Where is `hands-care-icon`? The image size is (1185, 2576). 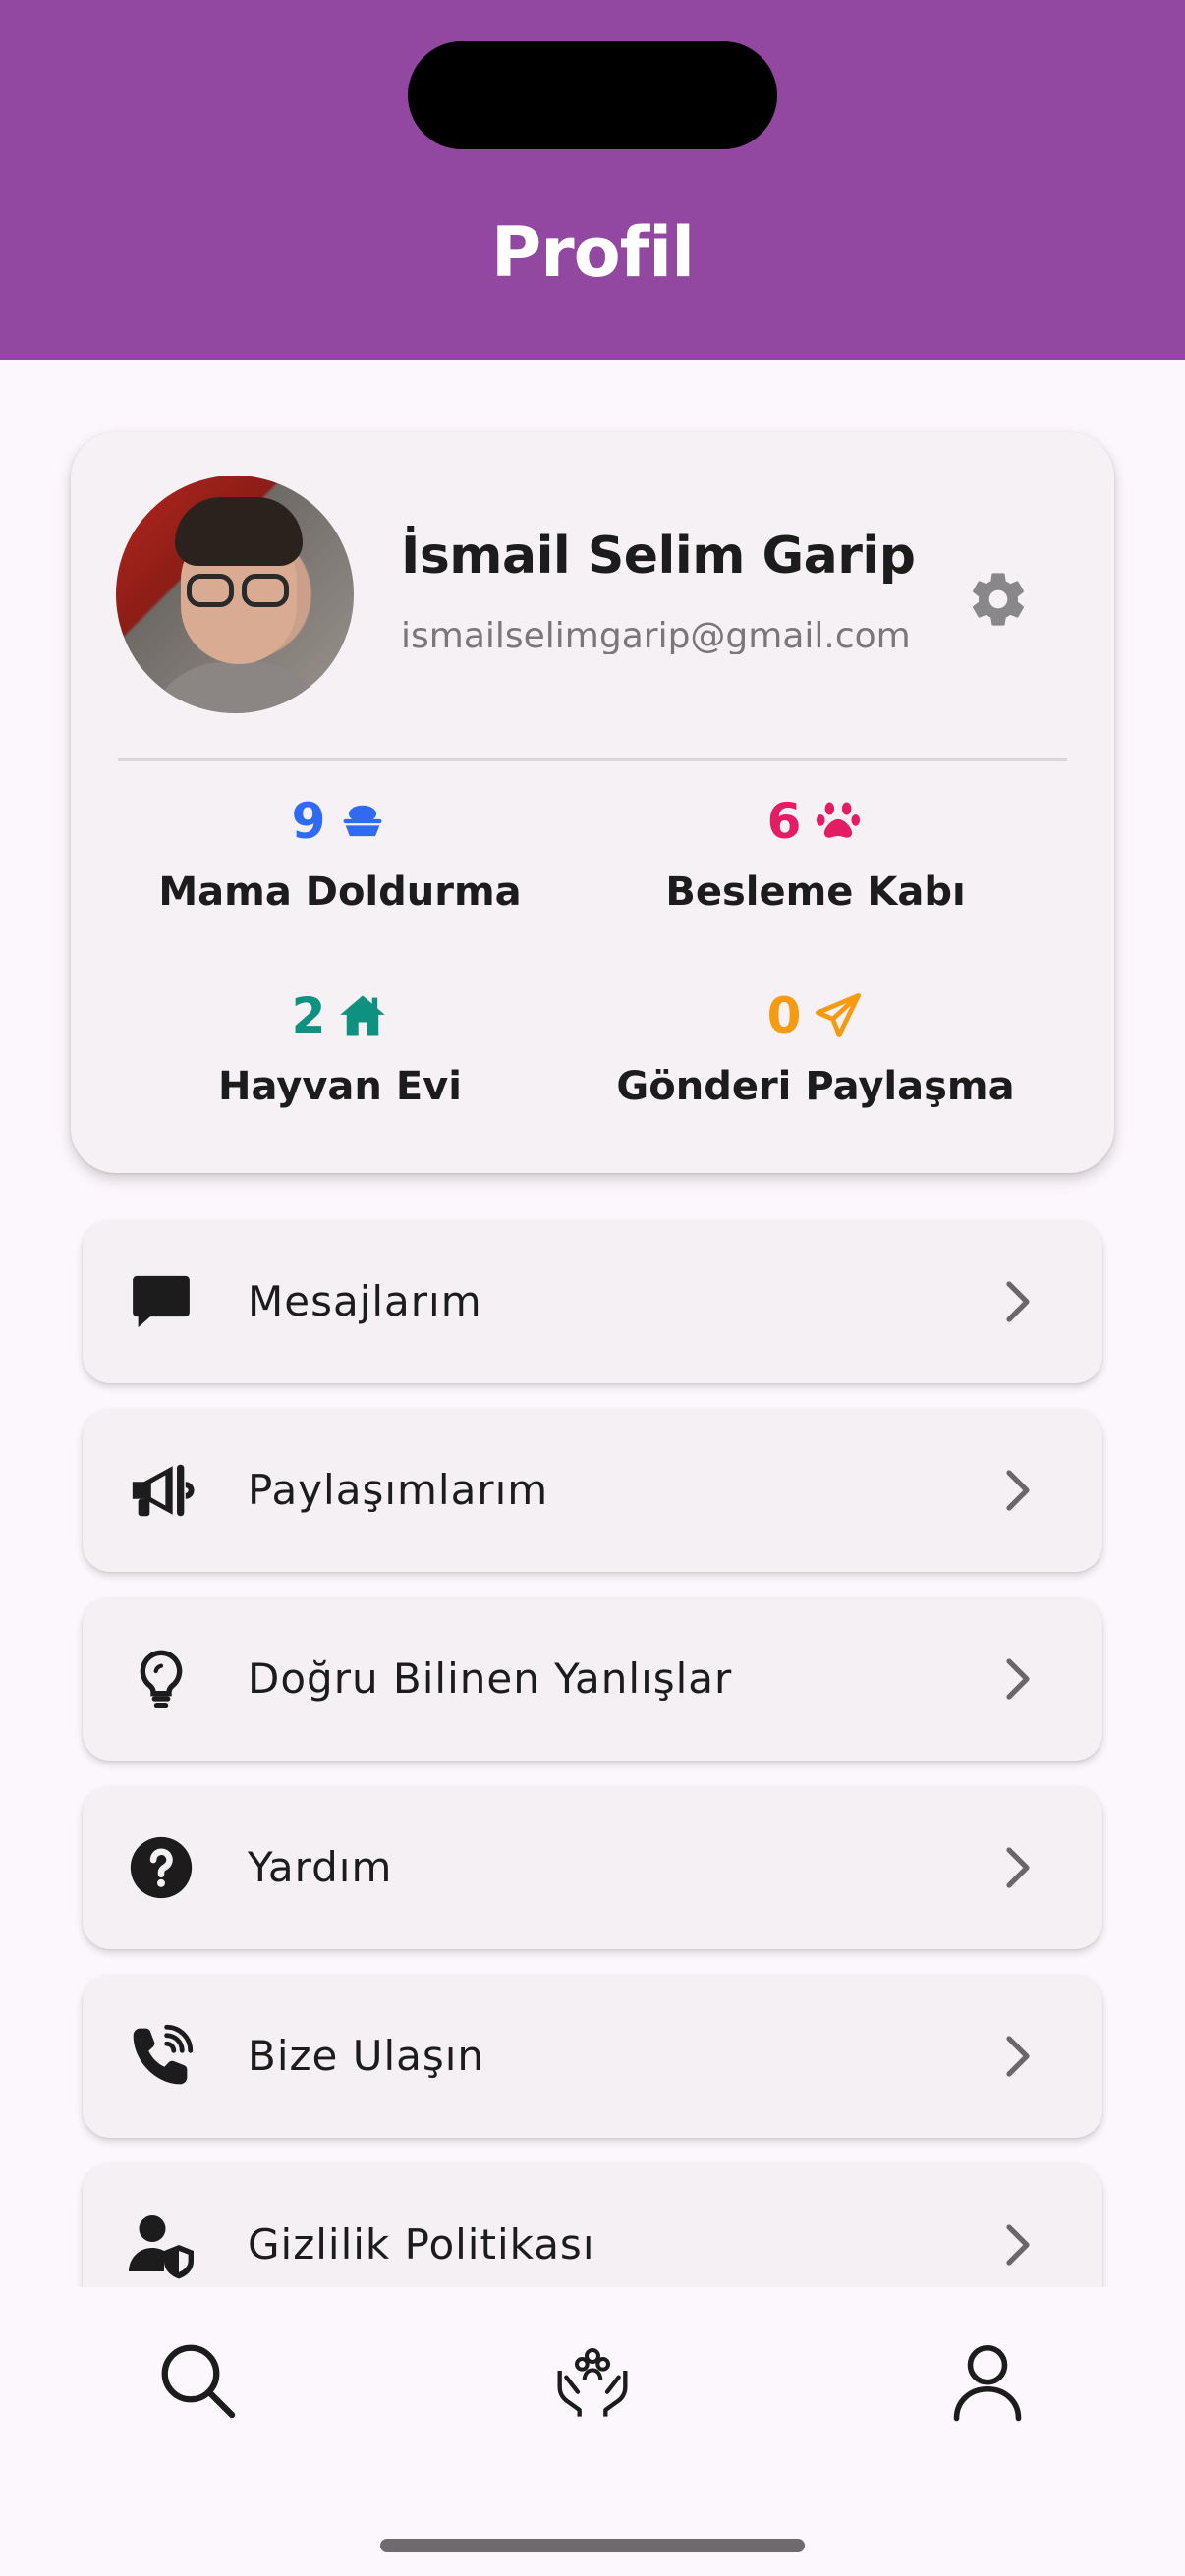
hands-care-icon is located at coordinates (592, 2382).